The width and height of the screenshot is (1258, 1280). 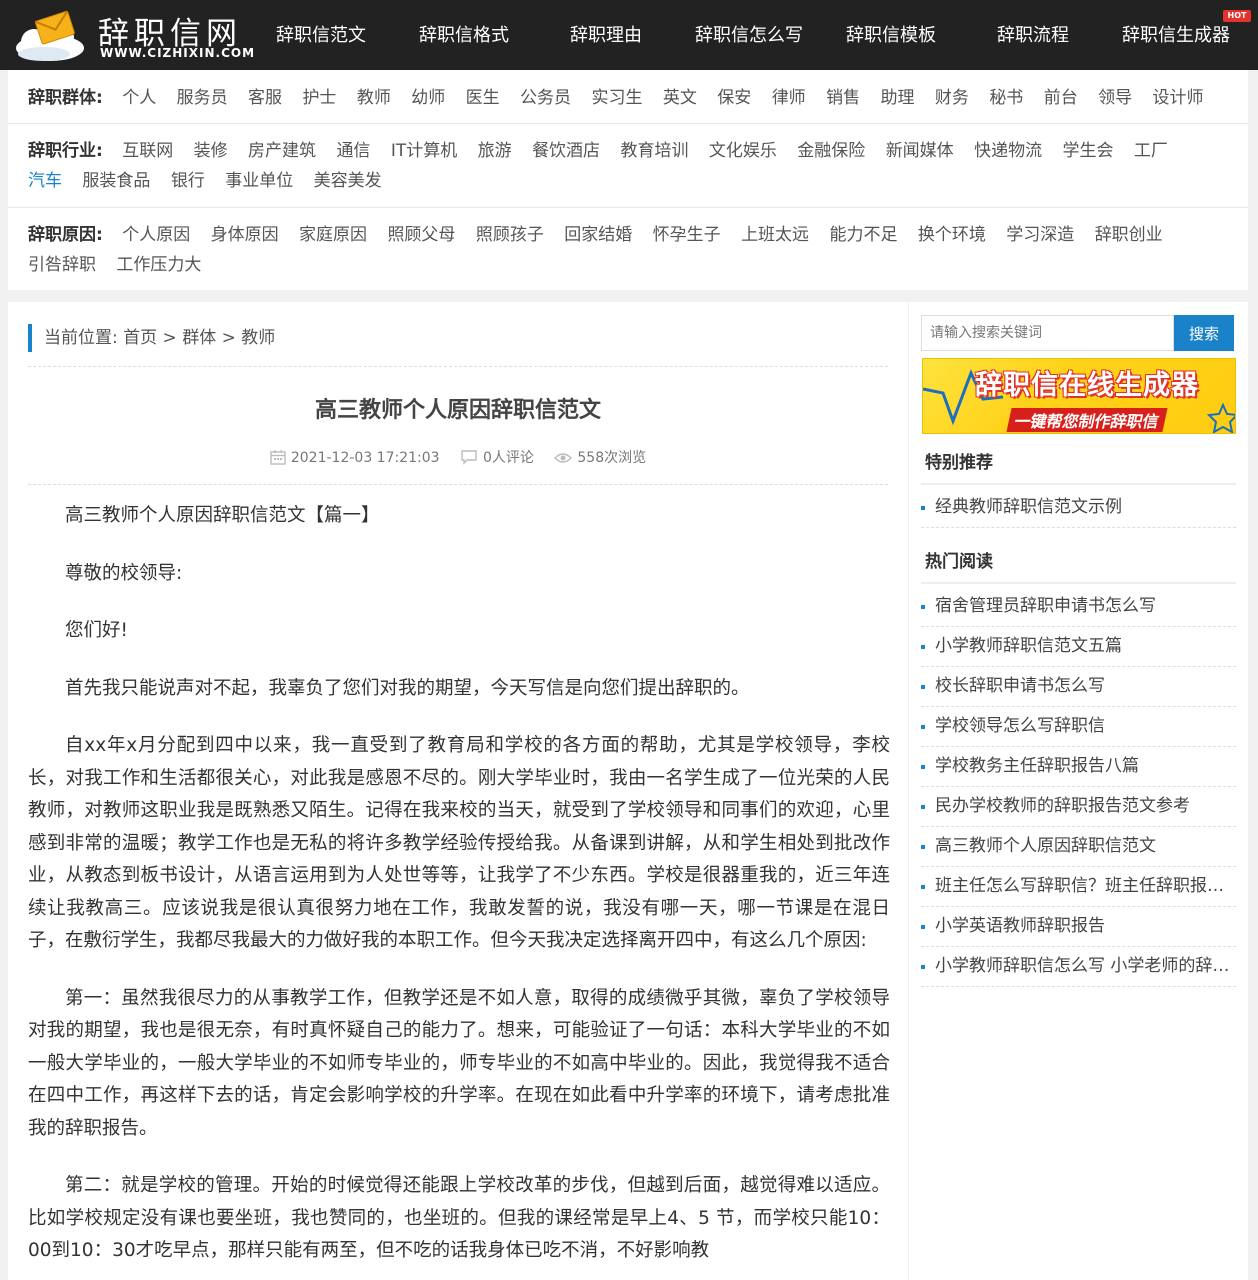 I want to click on category-link: 秘书, so click(x=1006, y=98).